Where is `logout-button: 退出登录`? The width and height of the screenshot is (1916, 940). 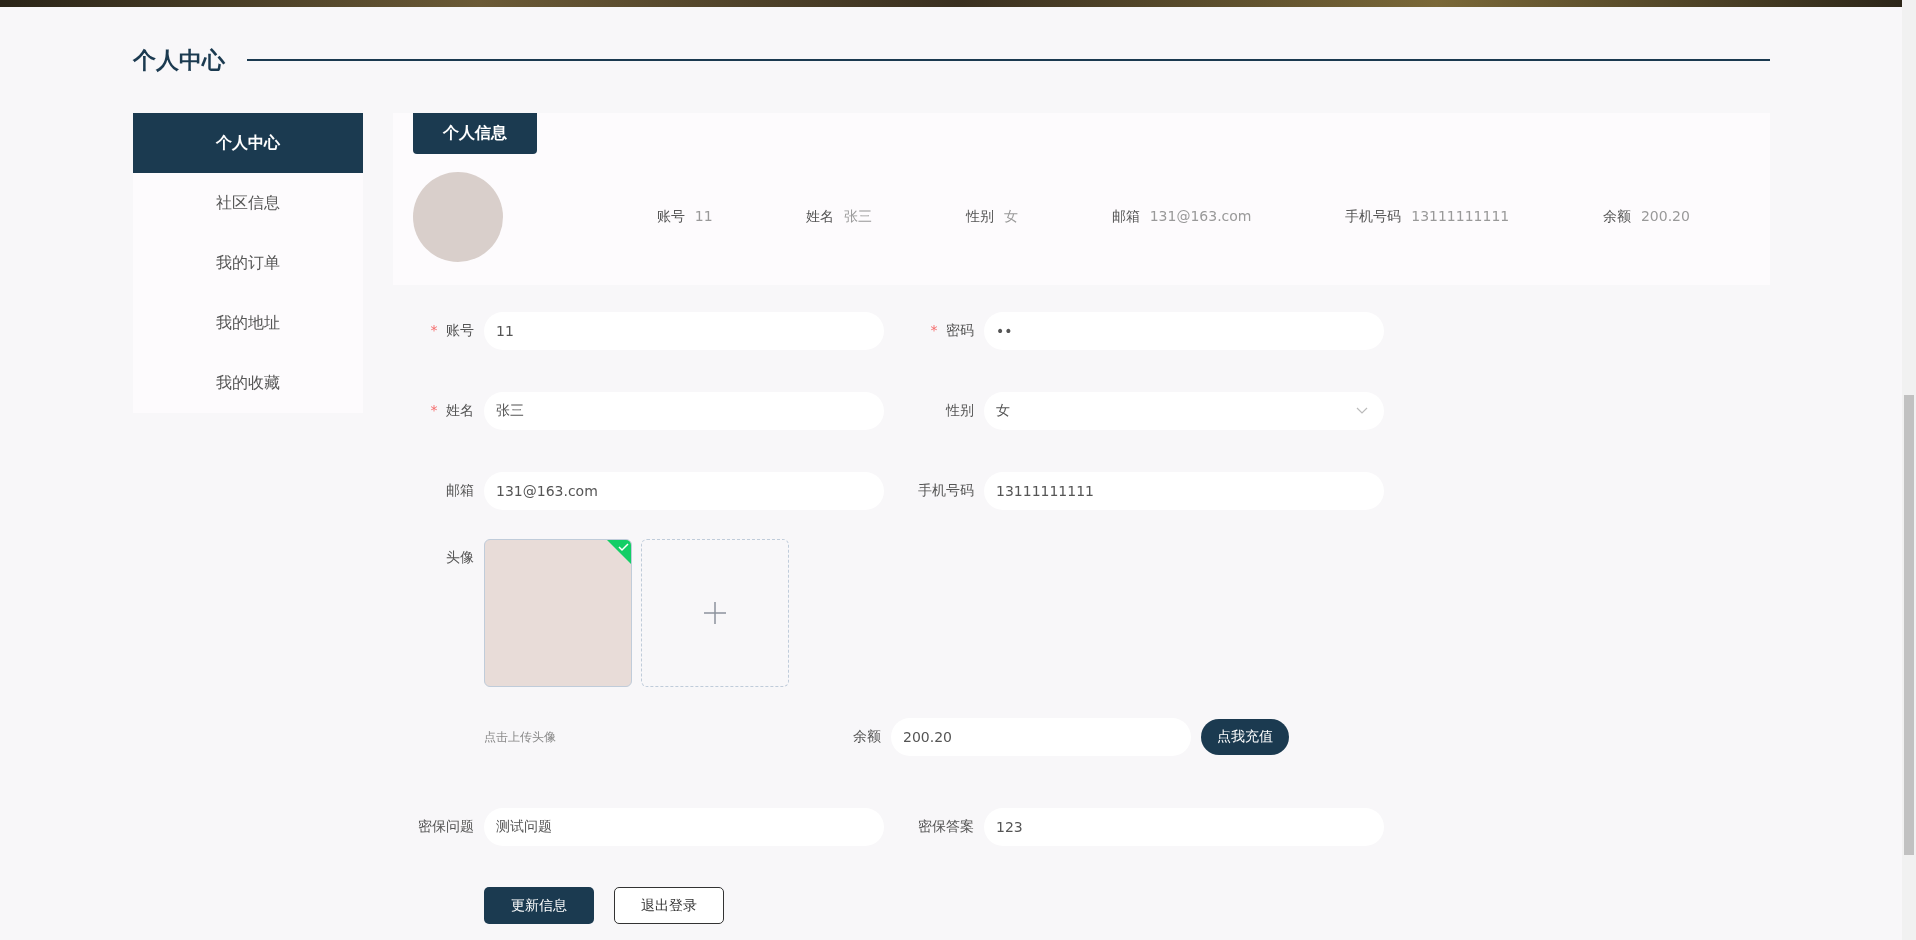 logout-button: 退出登录 is located at coordinates (669, 905).